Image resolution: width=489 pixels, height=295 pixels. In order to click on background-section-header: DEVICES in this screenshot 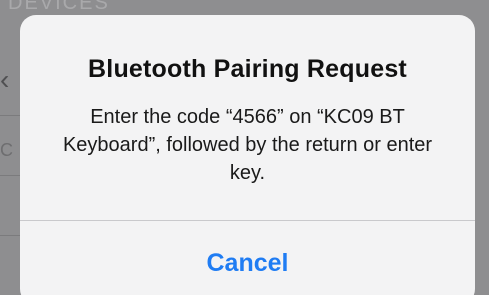, I will do `click(59, 7)`.